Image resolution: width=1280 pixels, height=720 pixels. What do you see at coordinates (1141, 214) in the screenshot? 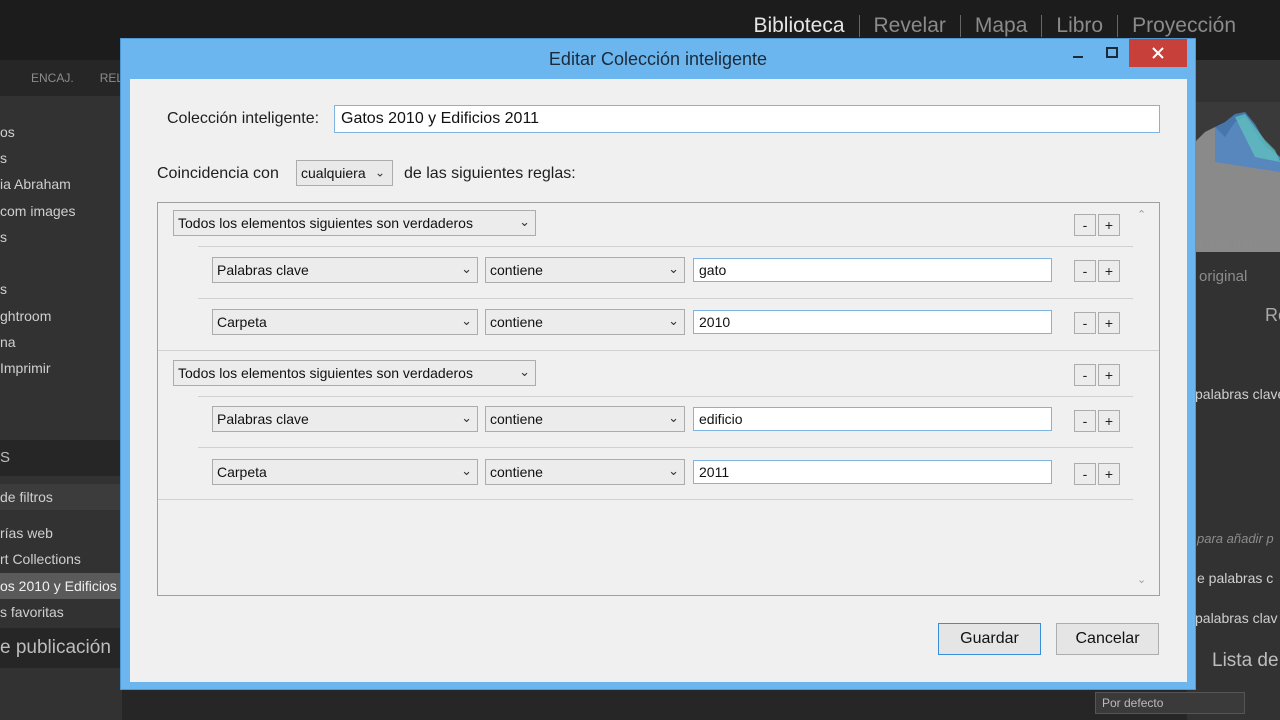
I see `scroll-up-icon: ⌃` at bounding box center [1141, 214].